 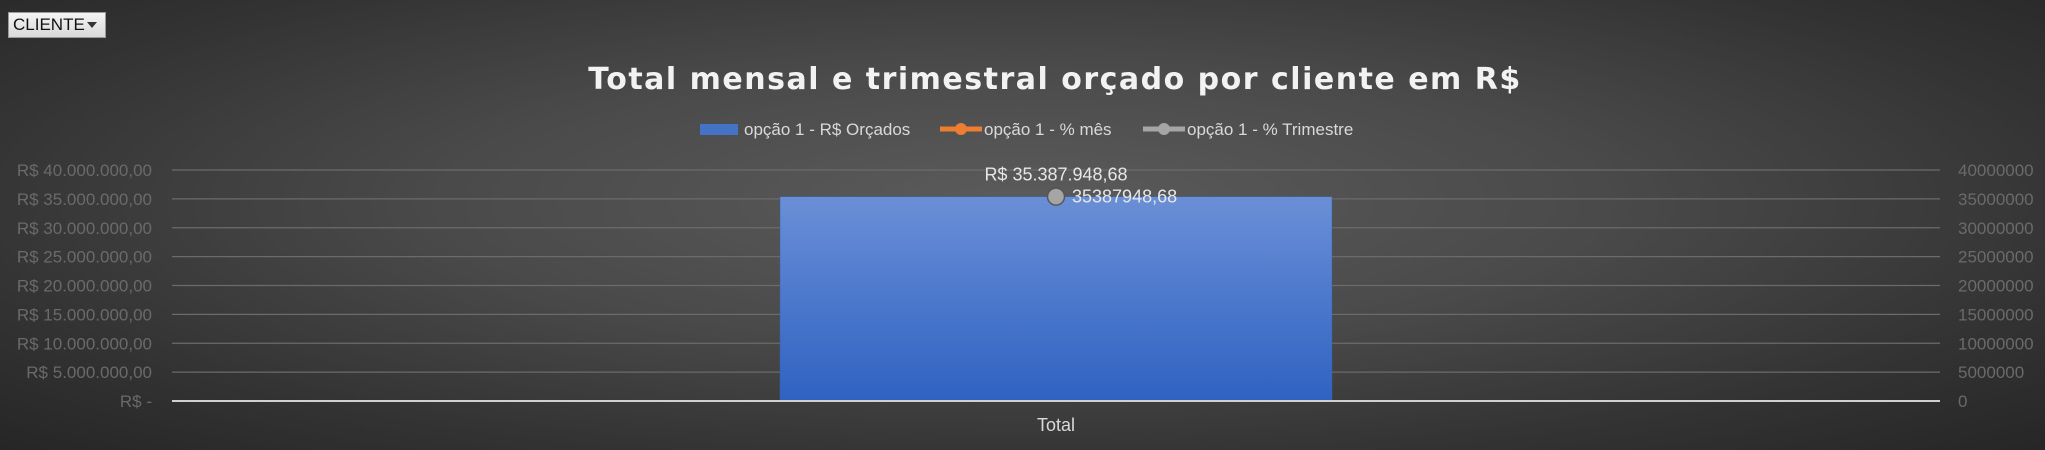 What do you see at coordinates (1996, 199) in the screenshot?
I see `y-tick-label-right: 35000000` at bounding box center [1996, 199].